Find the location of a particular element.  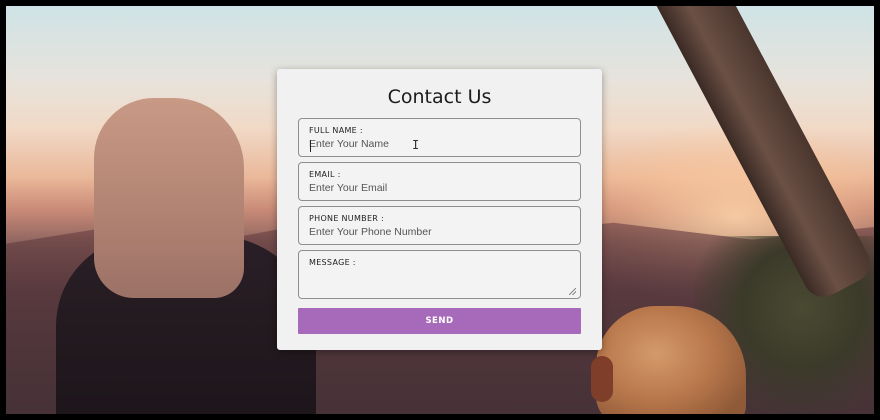

send-button: SEND is located at coordinates (439, 321).